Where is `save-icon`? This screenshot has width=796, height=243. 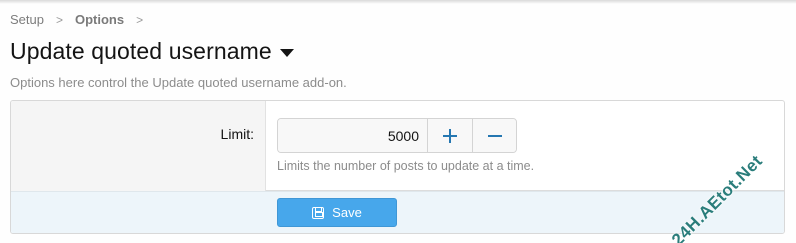
save-icon is located at coordinates (318, 212).